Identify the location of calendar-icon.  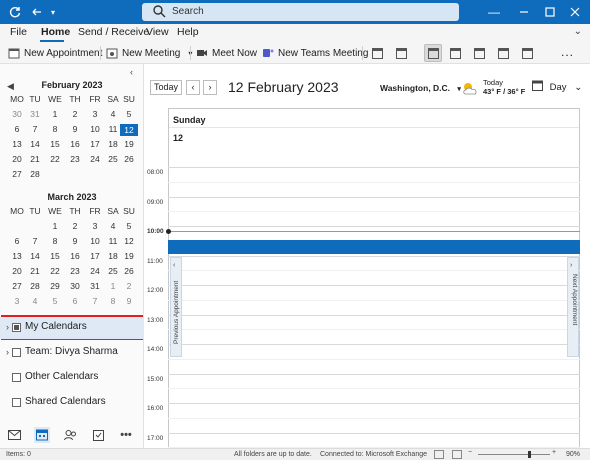
(42, 435).